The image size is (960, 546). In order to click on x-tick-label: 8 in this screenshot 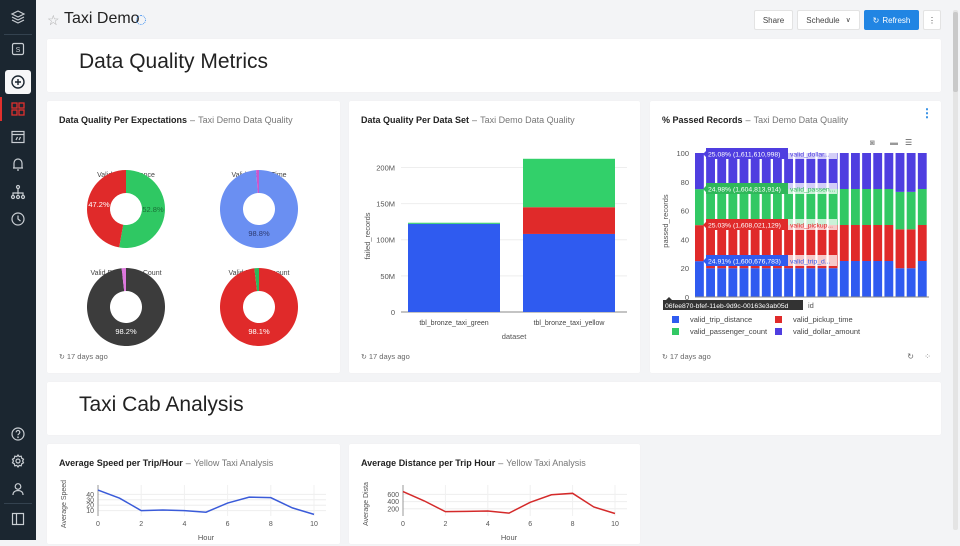, I will do `click(573, 524)`.